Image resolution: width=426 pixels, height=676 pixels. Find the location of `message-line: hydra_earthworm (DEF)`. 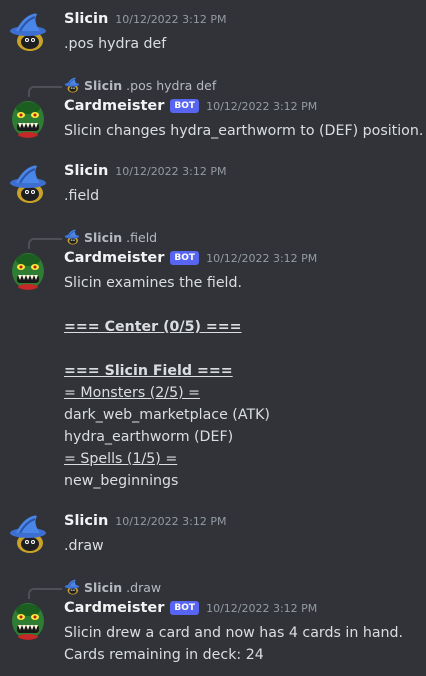

message-line: hydra_earthworm (DEF) is located at coordinates (149, 437).